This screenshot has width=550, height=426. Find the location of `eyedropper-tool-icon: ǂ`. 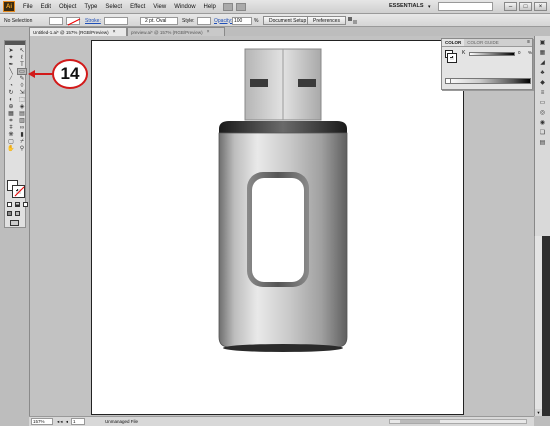

eyedropper-tool-icon: ǂ is located at coordinates (11, 127).